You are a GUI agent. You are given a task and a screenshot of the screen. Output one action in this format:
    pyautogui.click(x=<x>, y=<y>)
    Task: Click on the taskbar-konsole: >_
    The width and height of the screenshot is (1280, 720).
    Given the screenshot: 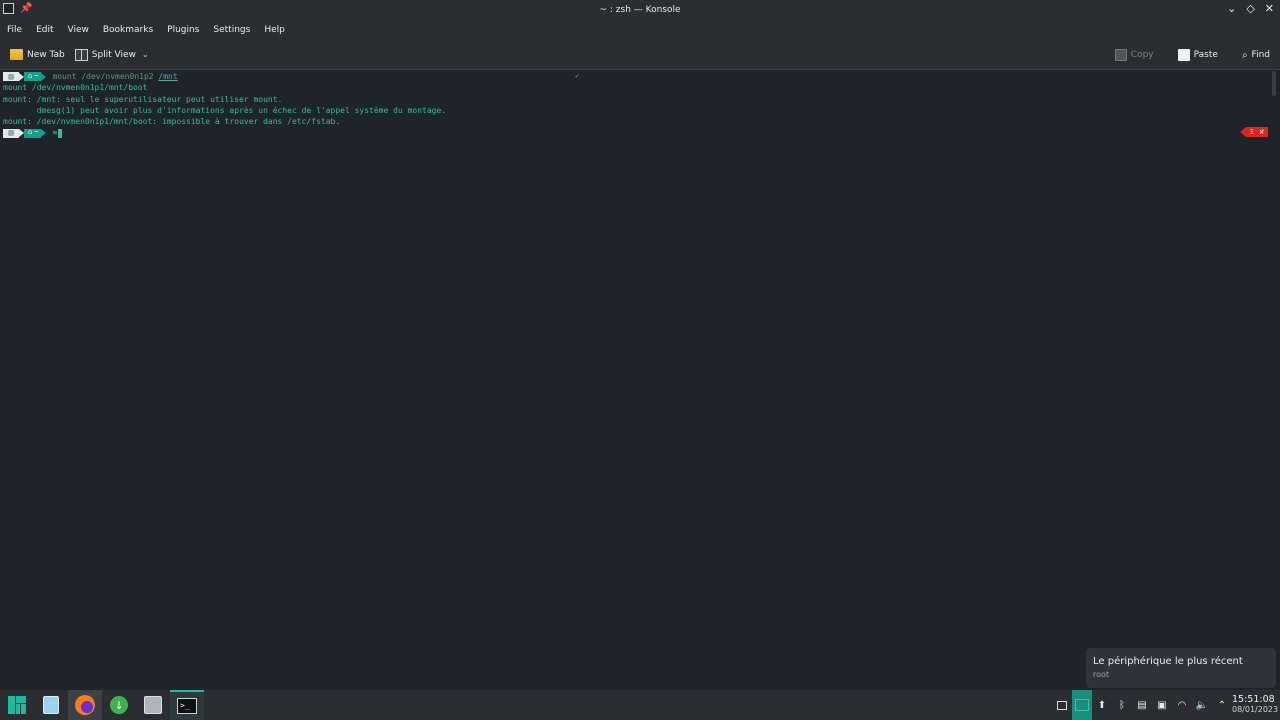 What is the action you would take?
    pyautogui.click(x=187, y=705)
    